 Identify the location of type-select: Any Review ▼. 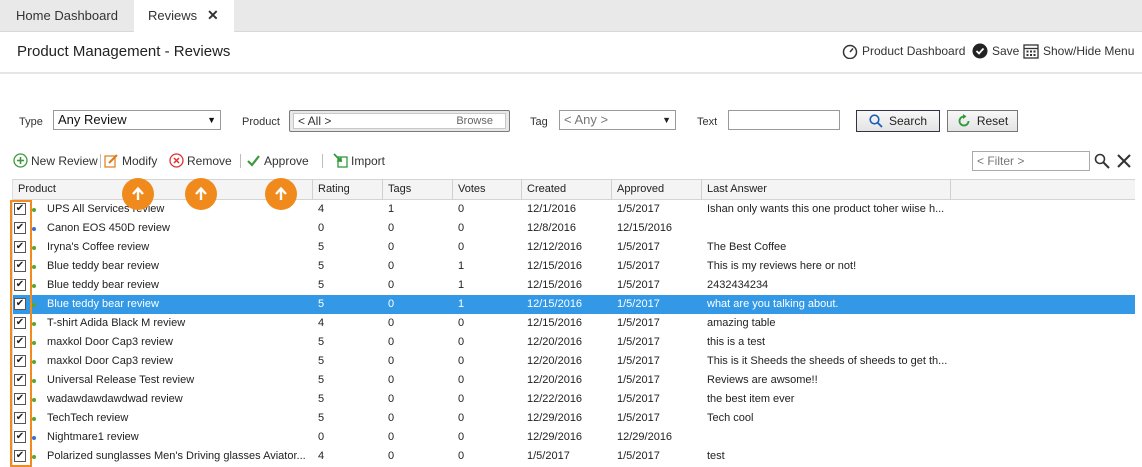
(137, 120).